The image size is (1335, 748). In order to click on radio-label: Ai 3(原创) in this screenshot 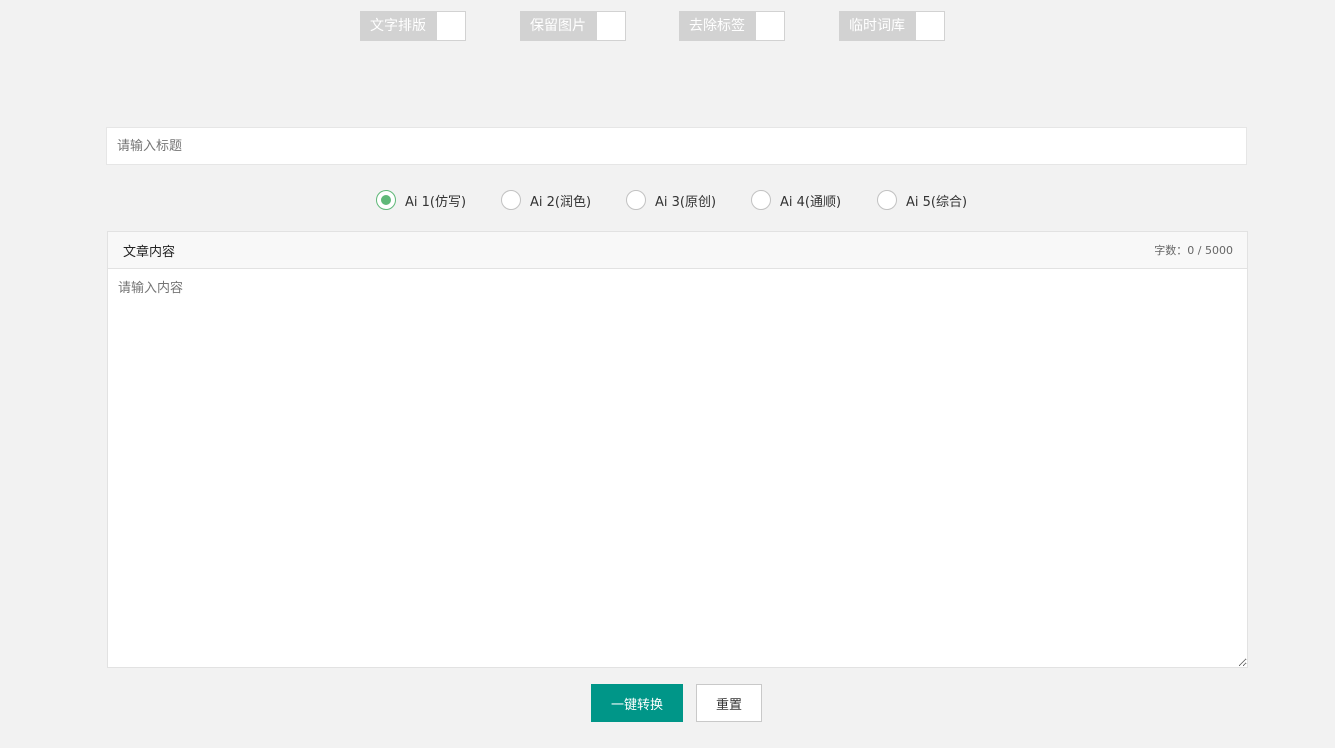, I will do `click(686, 202)`.